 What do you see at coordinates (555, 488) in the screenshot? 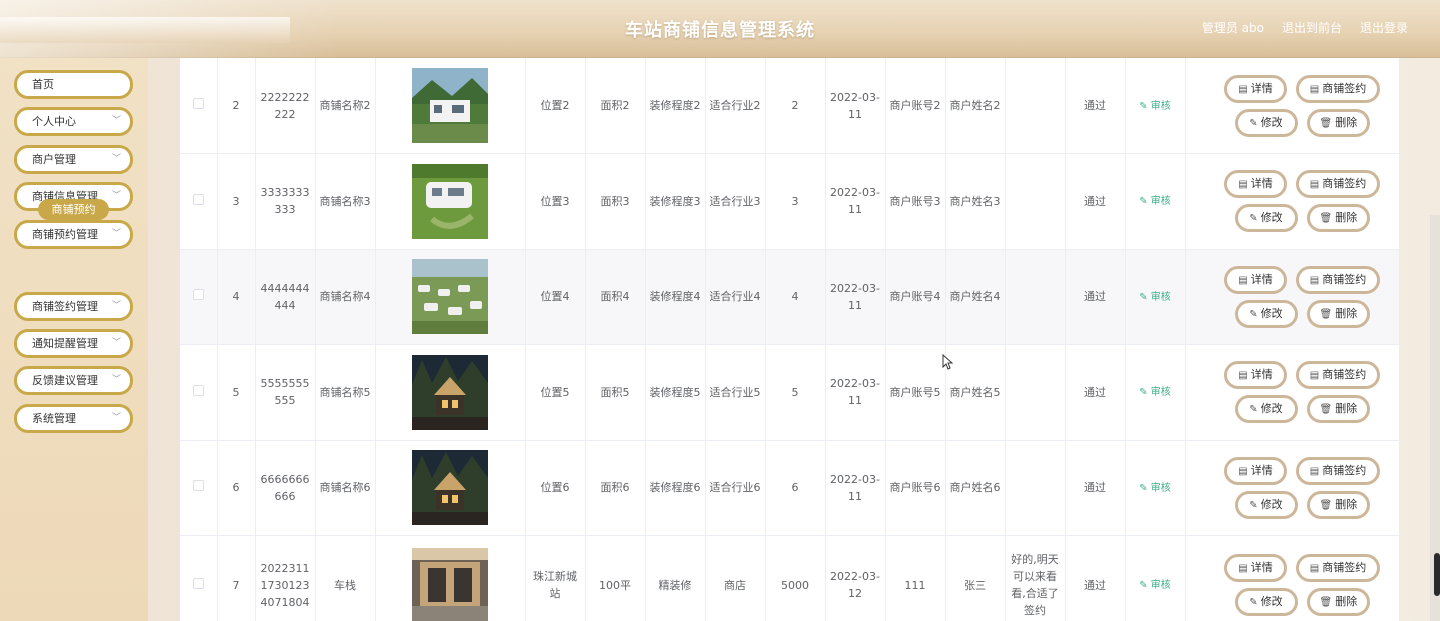
I see `cell-location: 位置6` at bounding box center [555, 488].